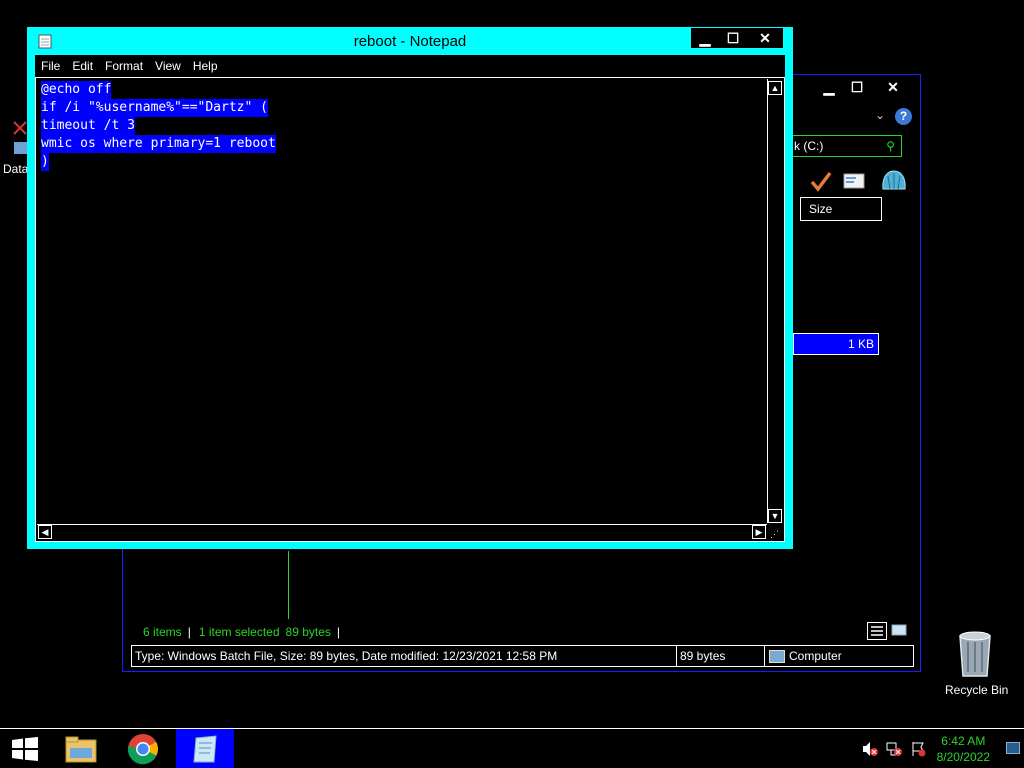 The image size is (1024, 768). I want to click on start-button, so click(25, 748).